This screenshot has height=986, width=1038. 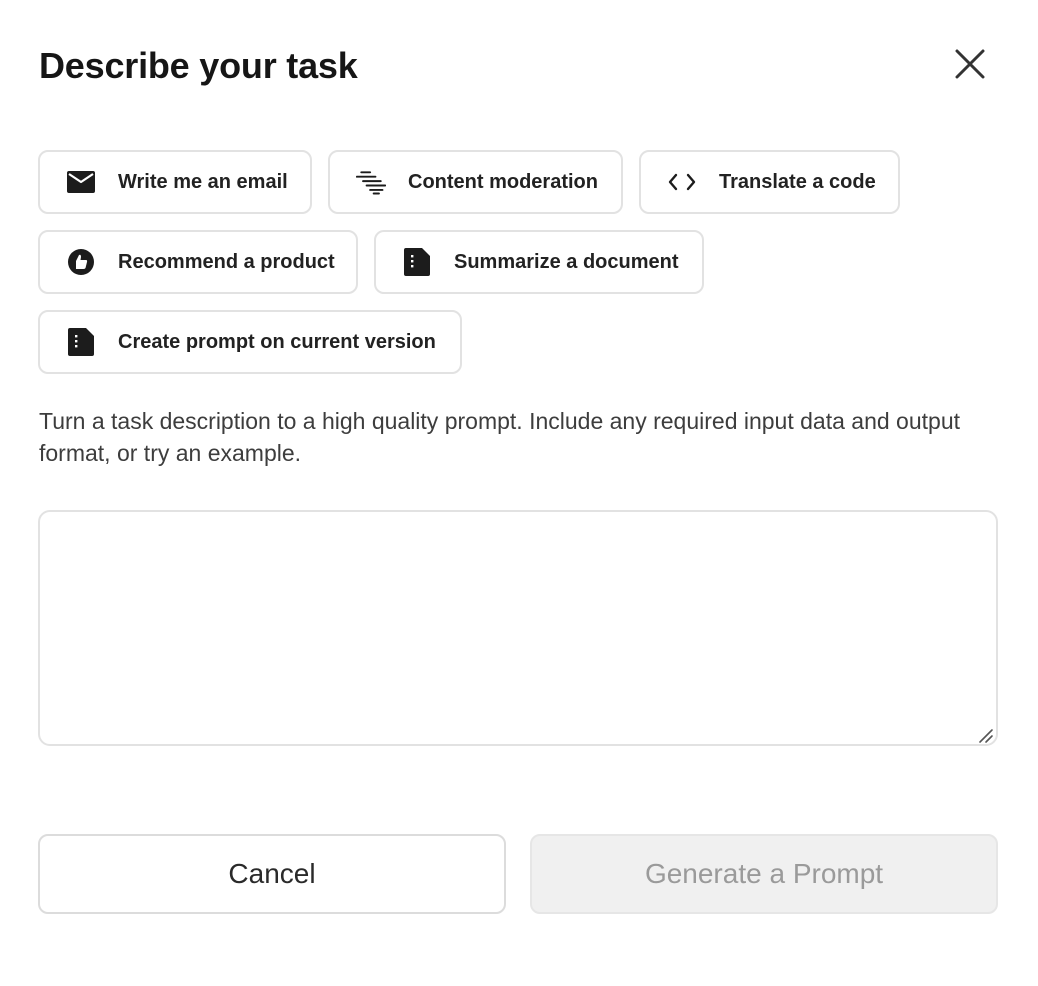 I want to click on chip-label: Content moderation, so click(x=503, y=181).